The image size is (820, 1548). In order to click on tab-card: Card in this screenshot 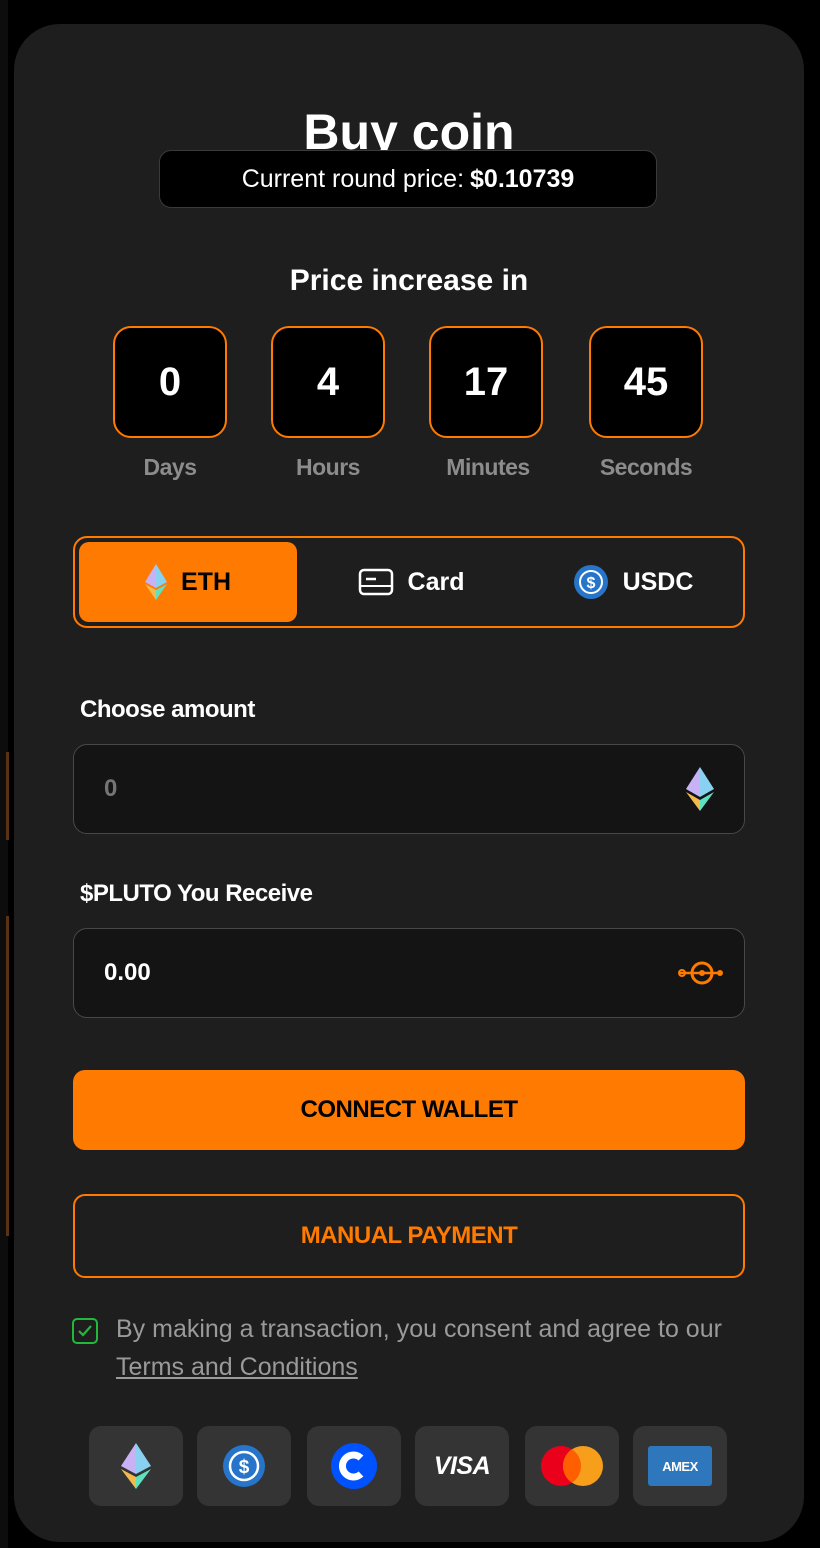, I will do `click(411, 582)`.